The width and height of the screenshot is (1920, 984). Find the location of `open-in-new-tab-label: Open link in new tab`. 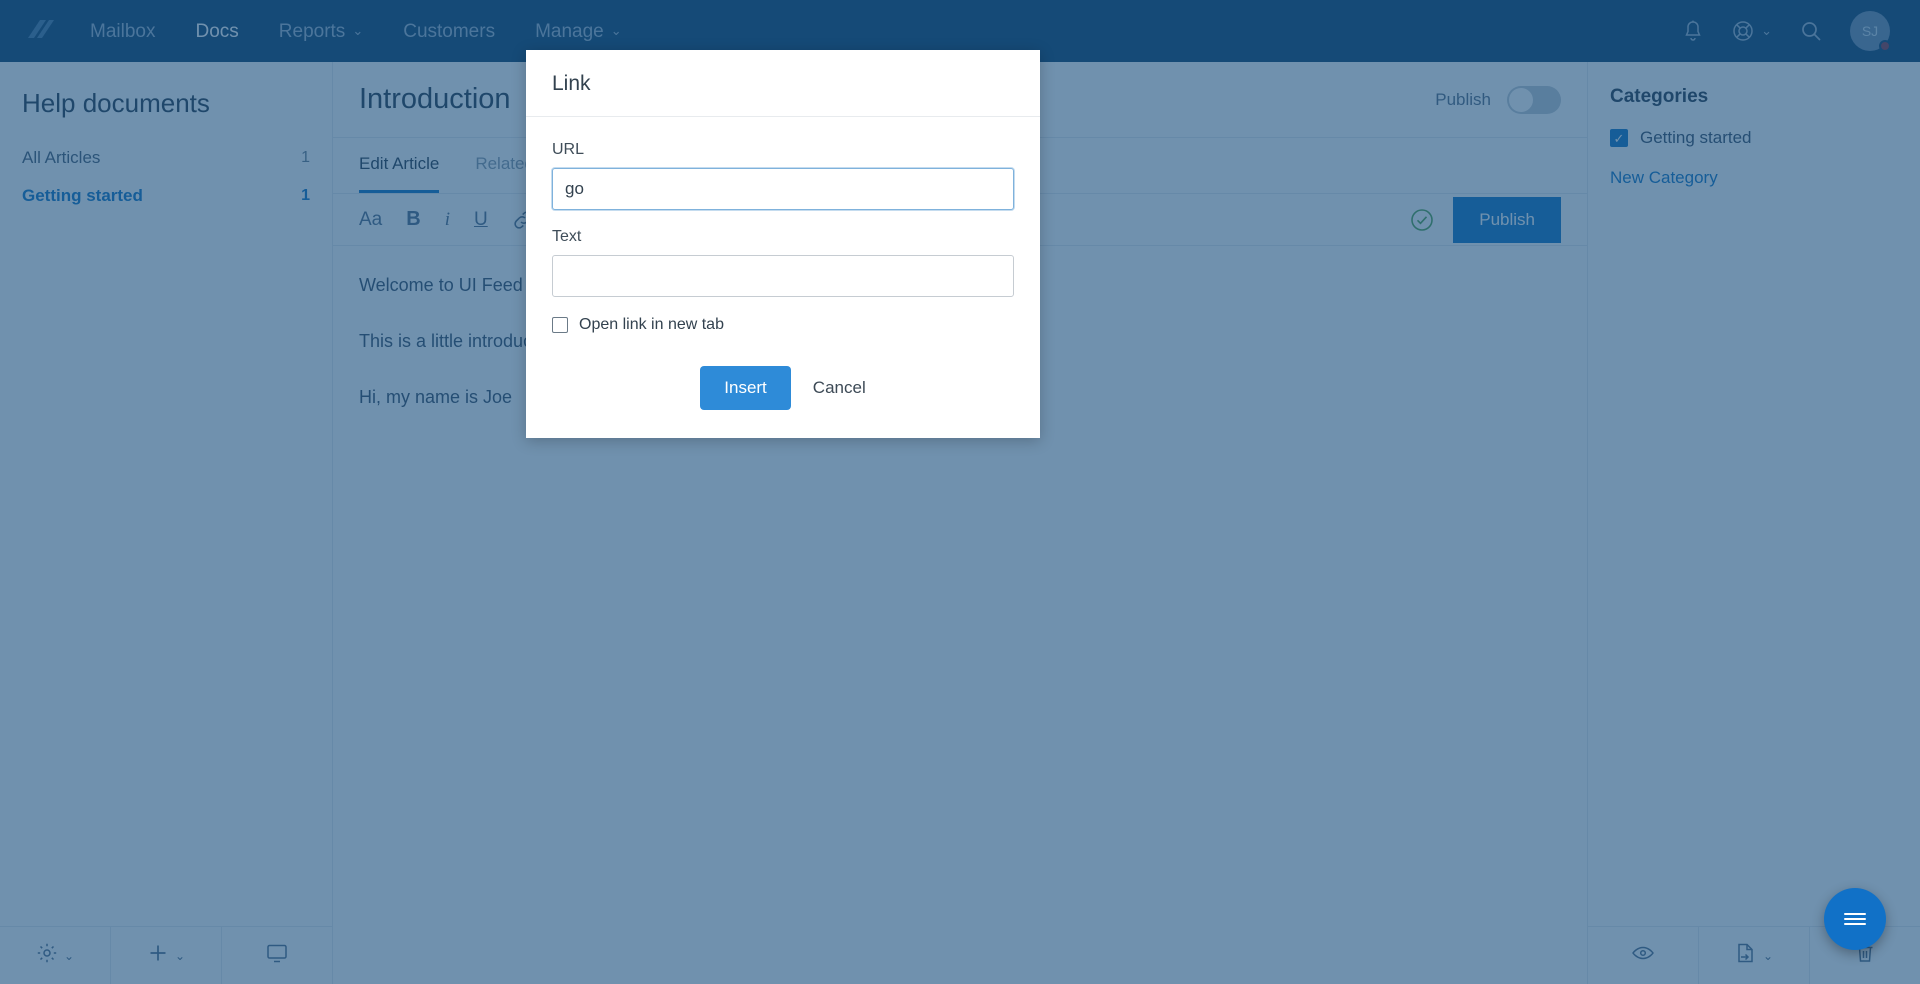

open-in-new-tab-label: Open link in new tab is located at coordinates (651, 324).